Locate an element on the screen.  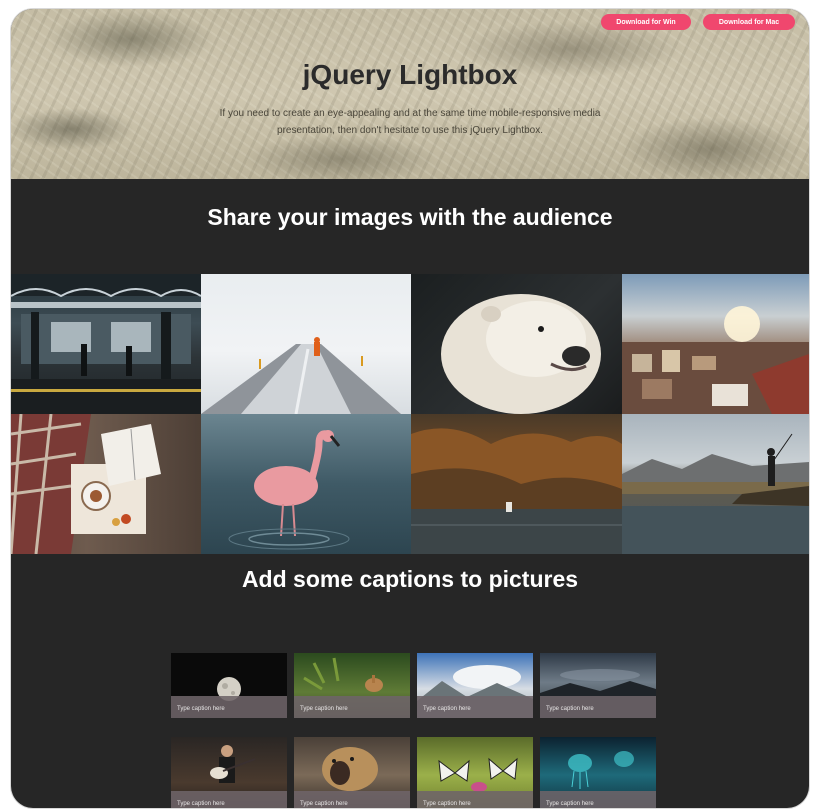
fisherman-image is located at coordinates (715, 493).